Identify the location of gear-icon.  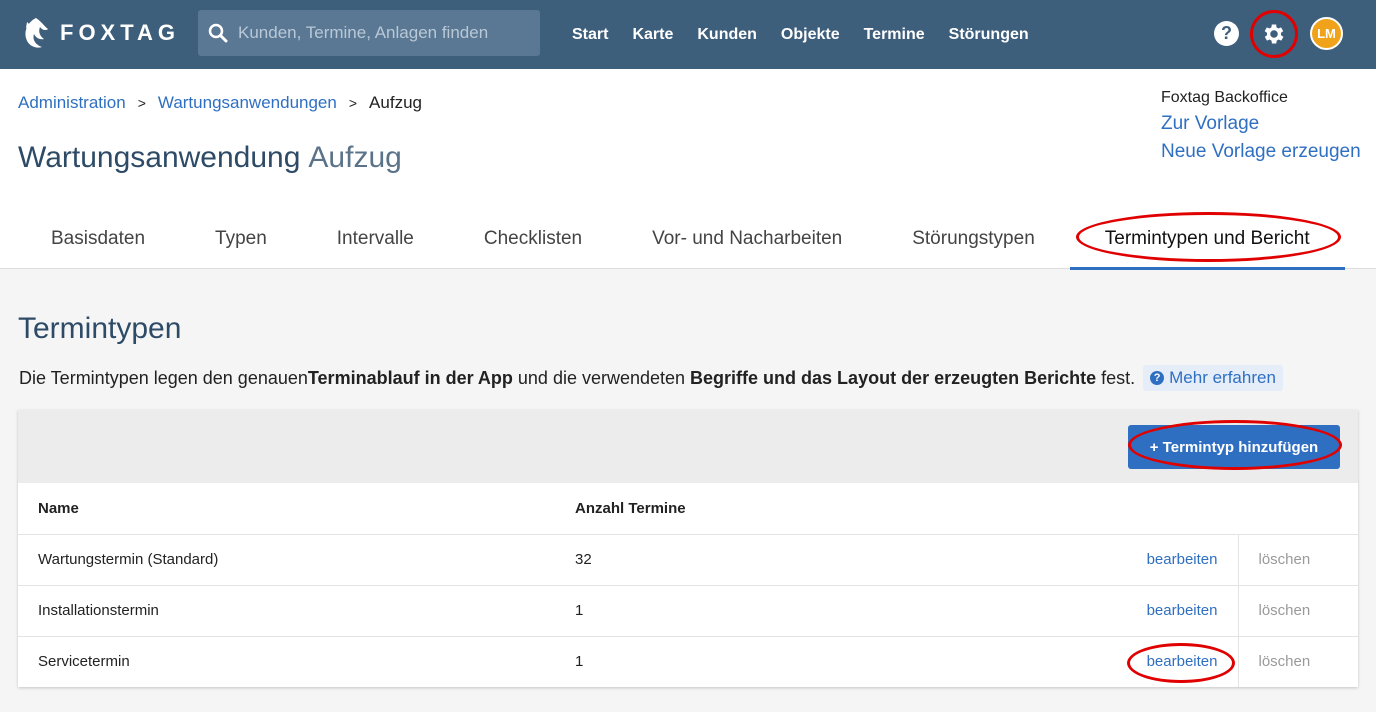
(1274, 34).